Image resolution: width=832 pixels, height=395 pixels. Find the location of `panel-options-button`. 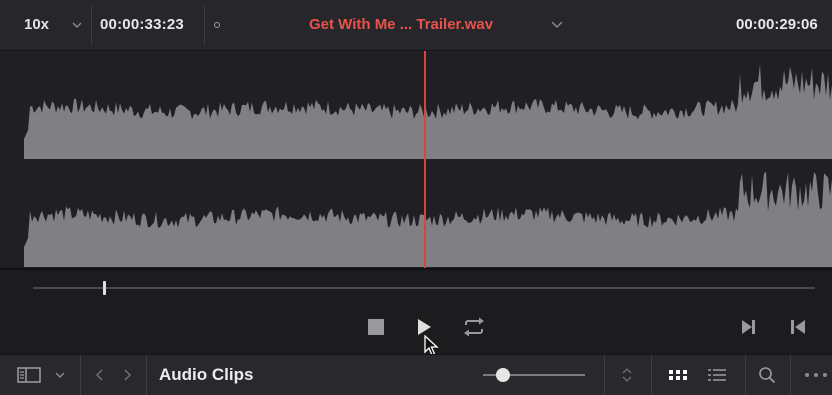

panel-options-button is located at coordinates (60, 375).